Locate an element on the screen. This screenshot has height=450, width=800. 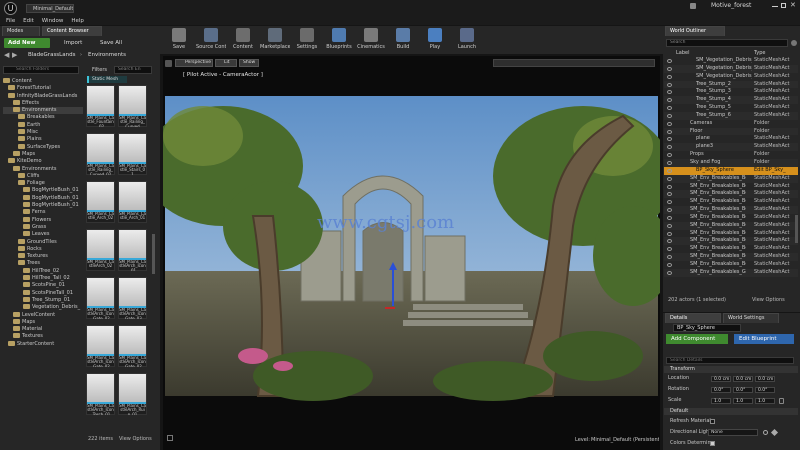
transform-tools is located at coordinates (574, 63).